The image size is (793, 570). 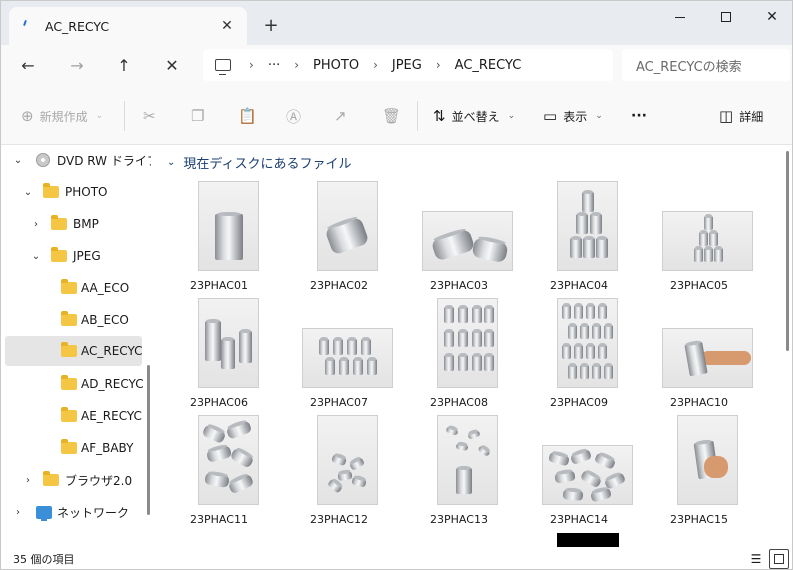 I want to click on view-icon: ▭, so click(x=550, y=116).